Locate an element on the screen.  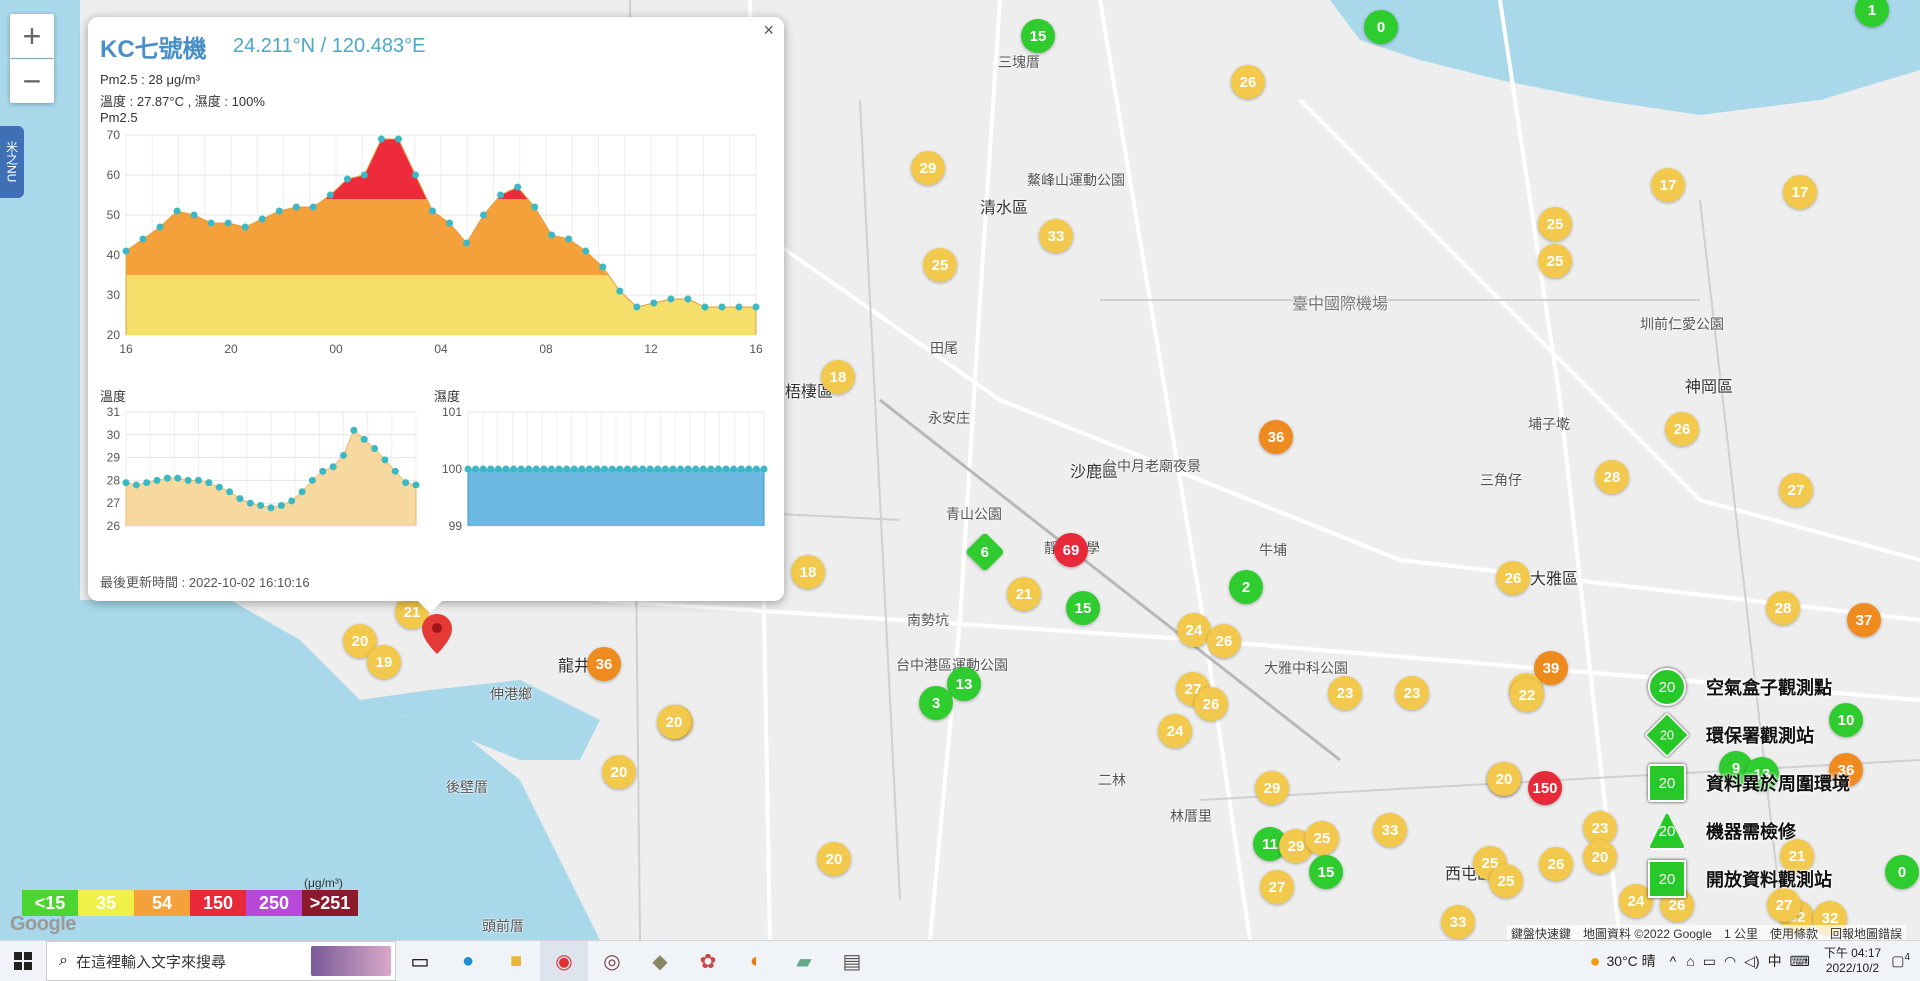
wifi-icon: ◠ is located at coordinates (1730, 961).